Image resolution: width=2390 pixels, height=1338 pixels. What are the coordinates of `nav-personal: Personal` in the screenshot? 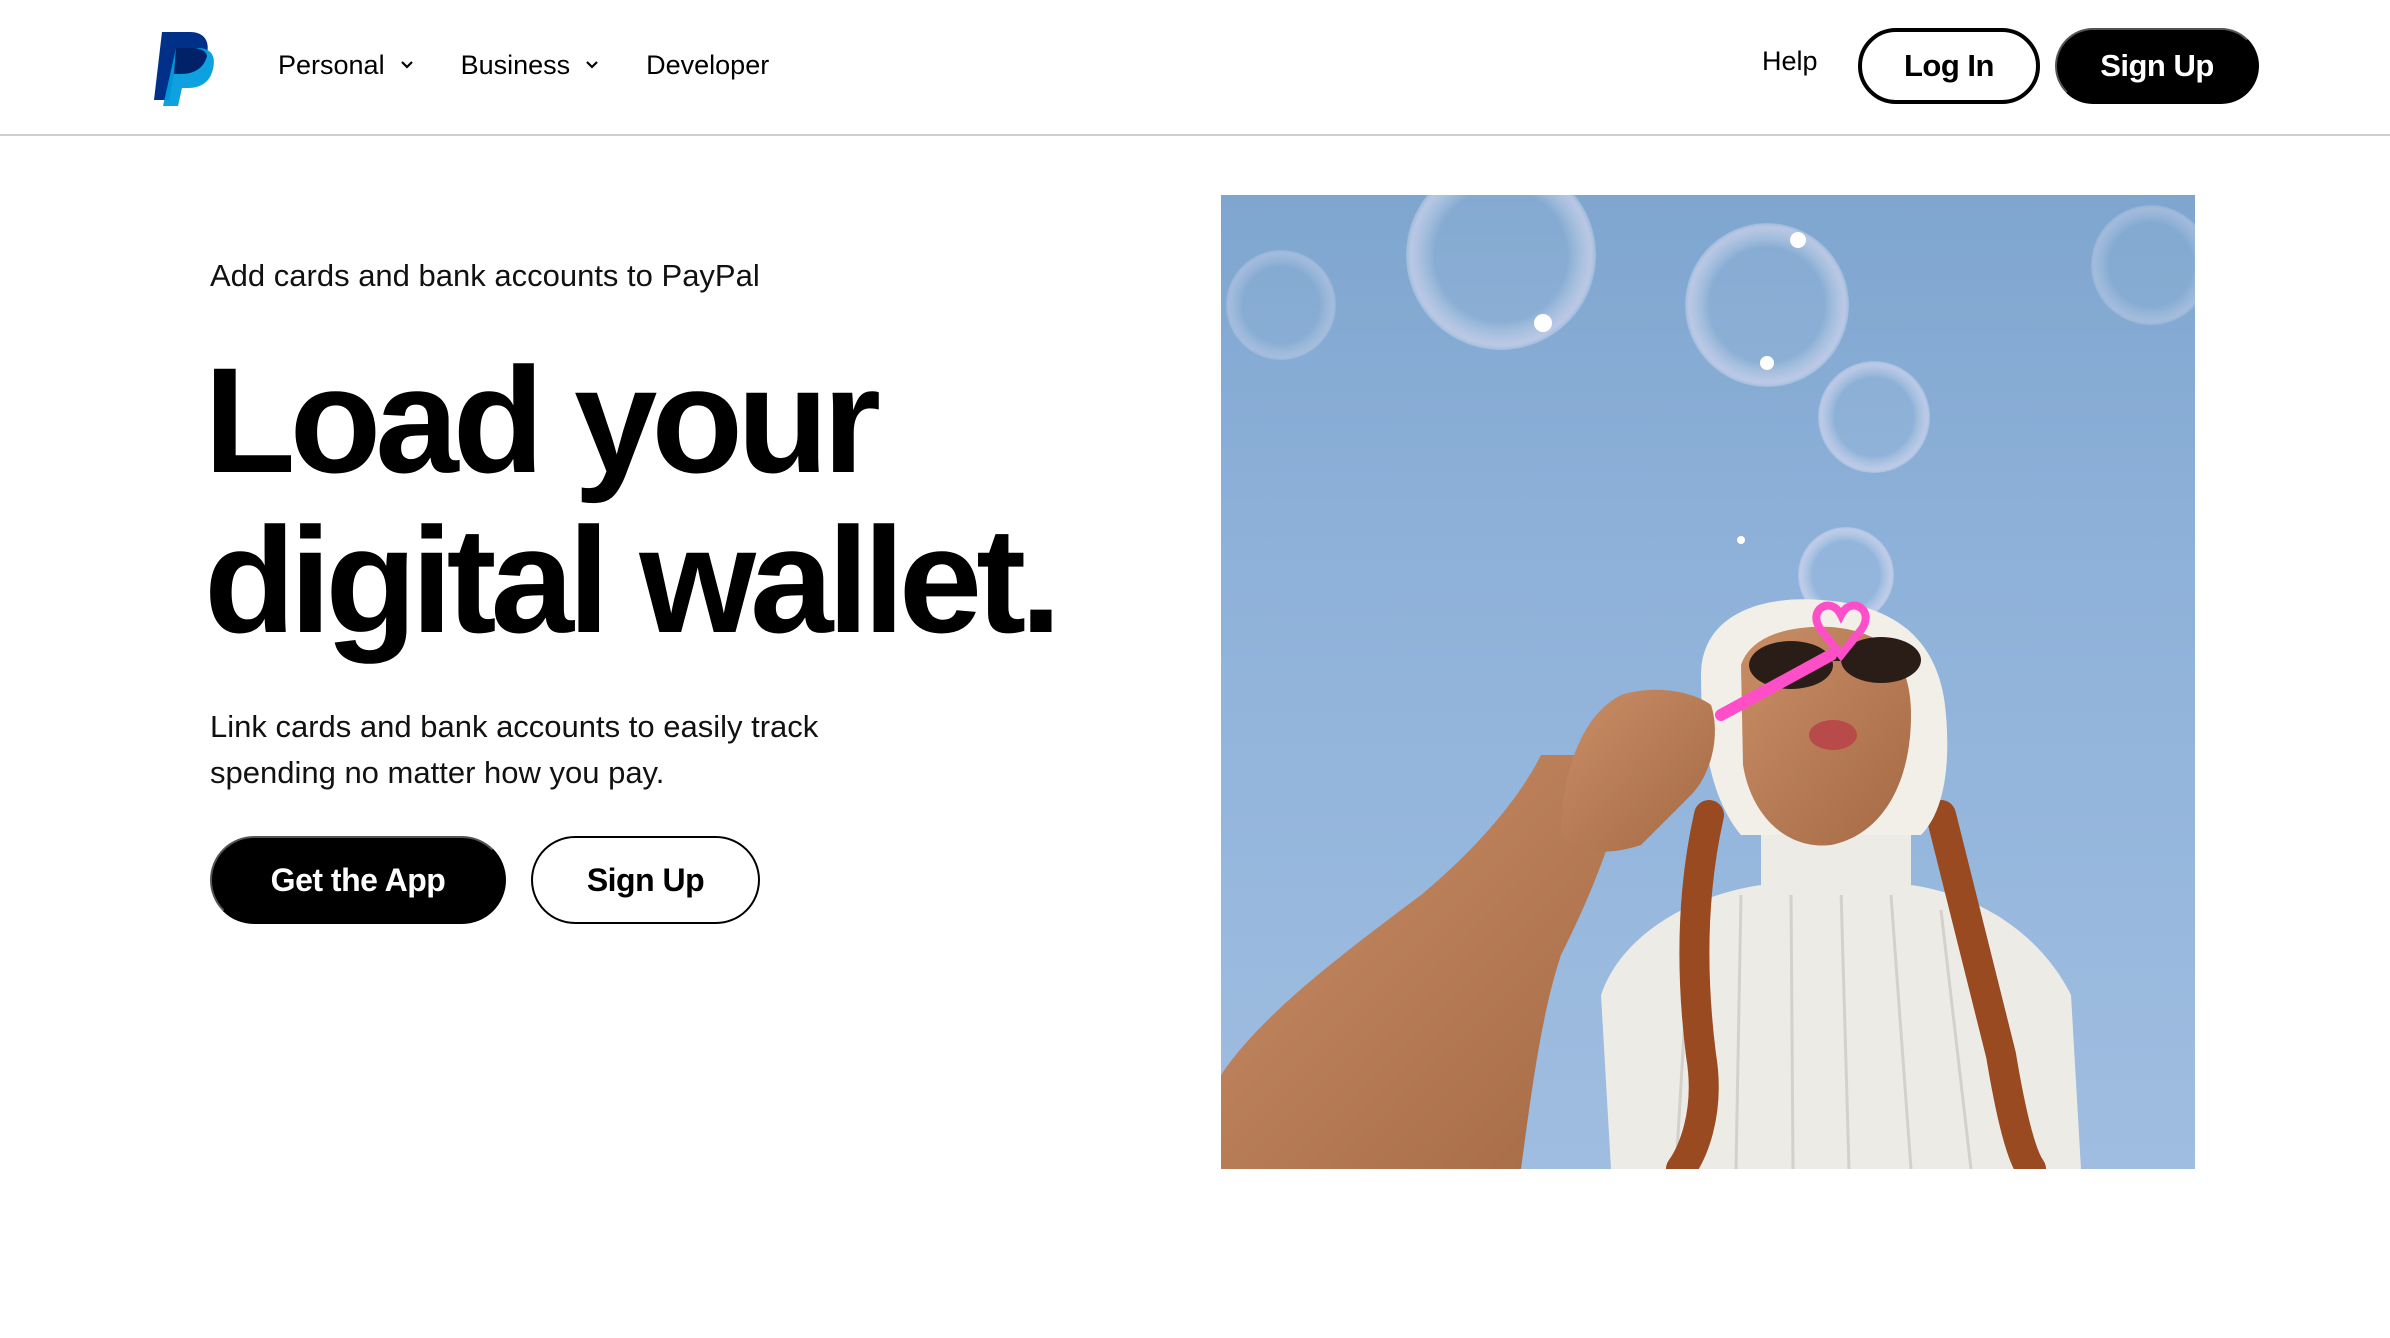 It's located at (346, 65).